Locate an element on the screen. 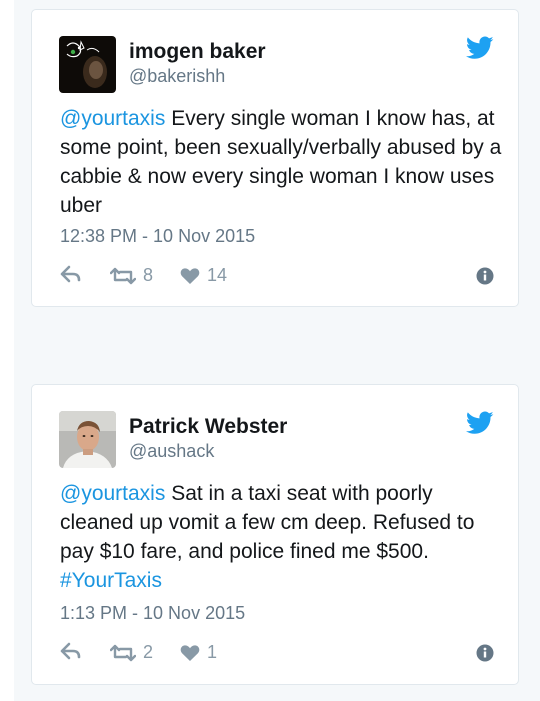 The width and height of the screenshot is (540, 701). hashtag-link: #YourTaxis is located at coordinates (111, 580).